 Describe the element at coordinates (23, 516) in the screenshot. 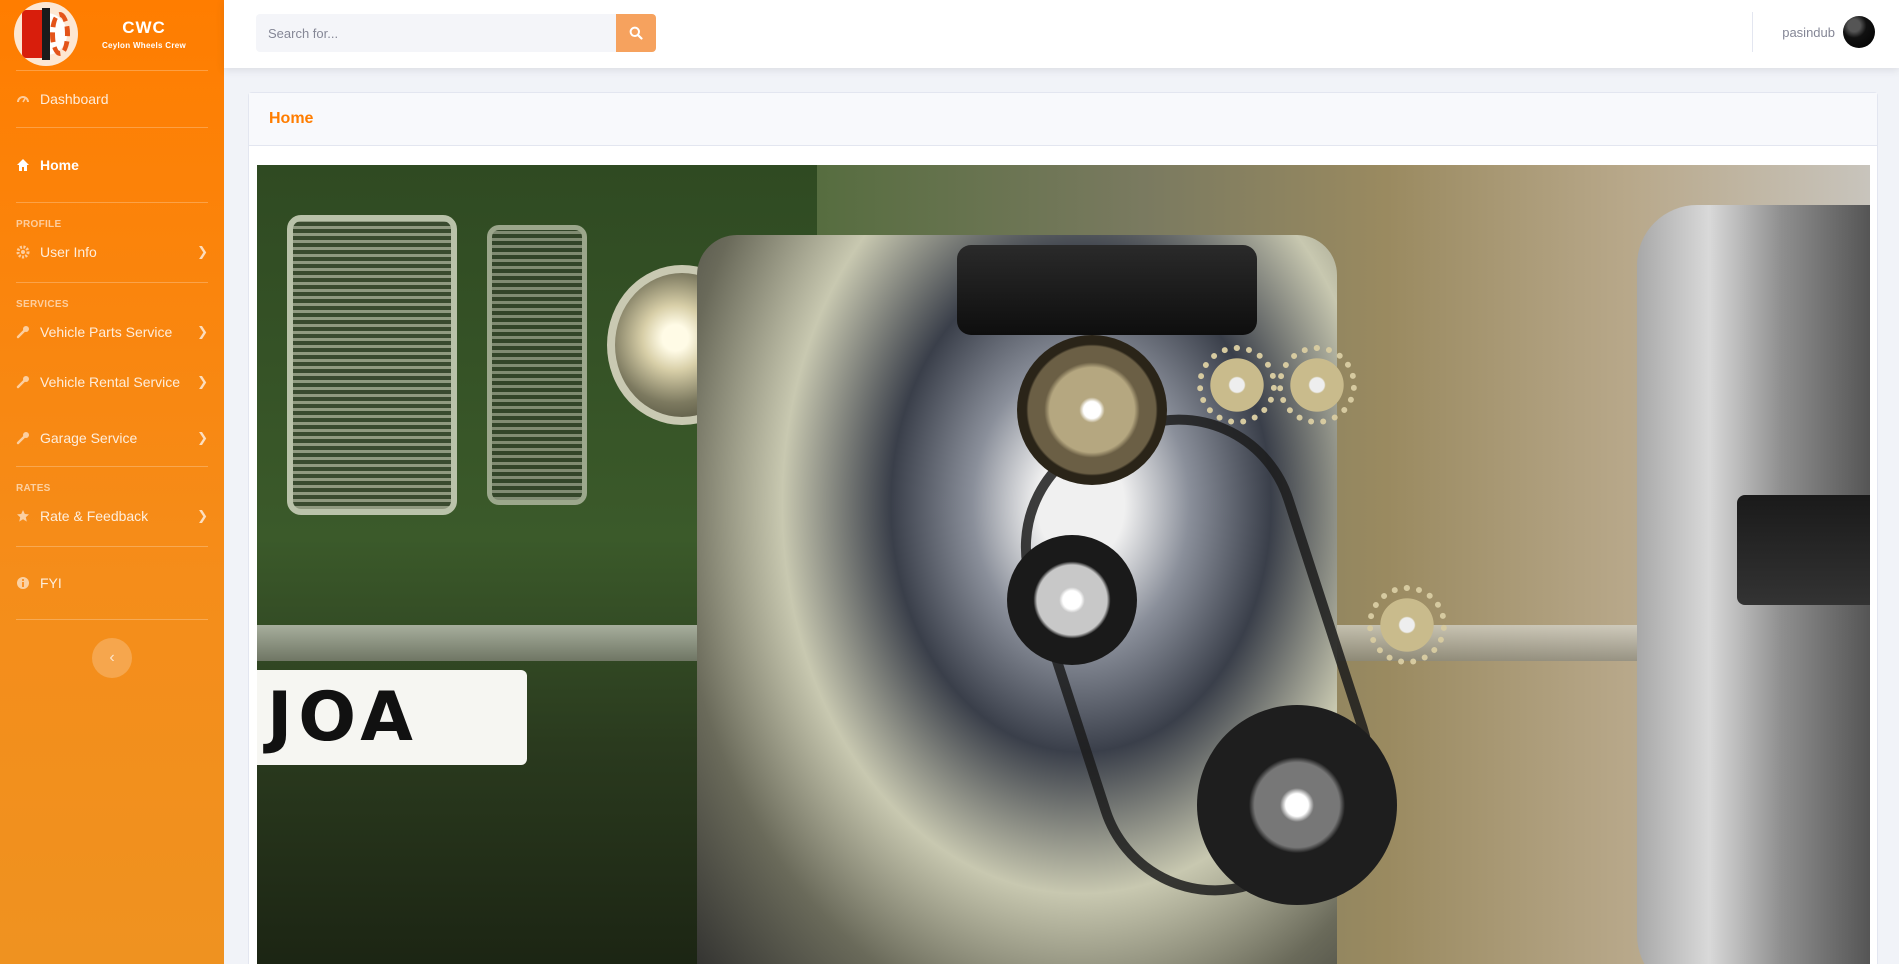

I see `star-icon` at that location.